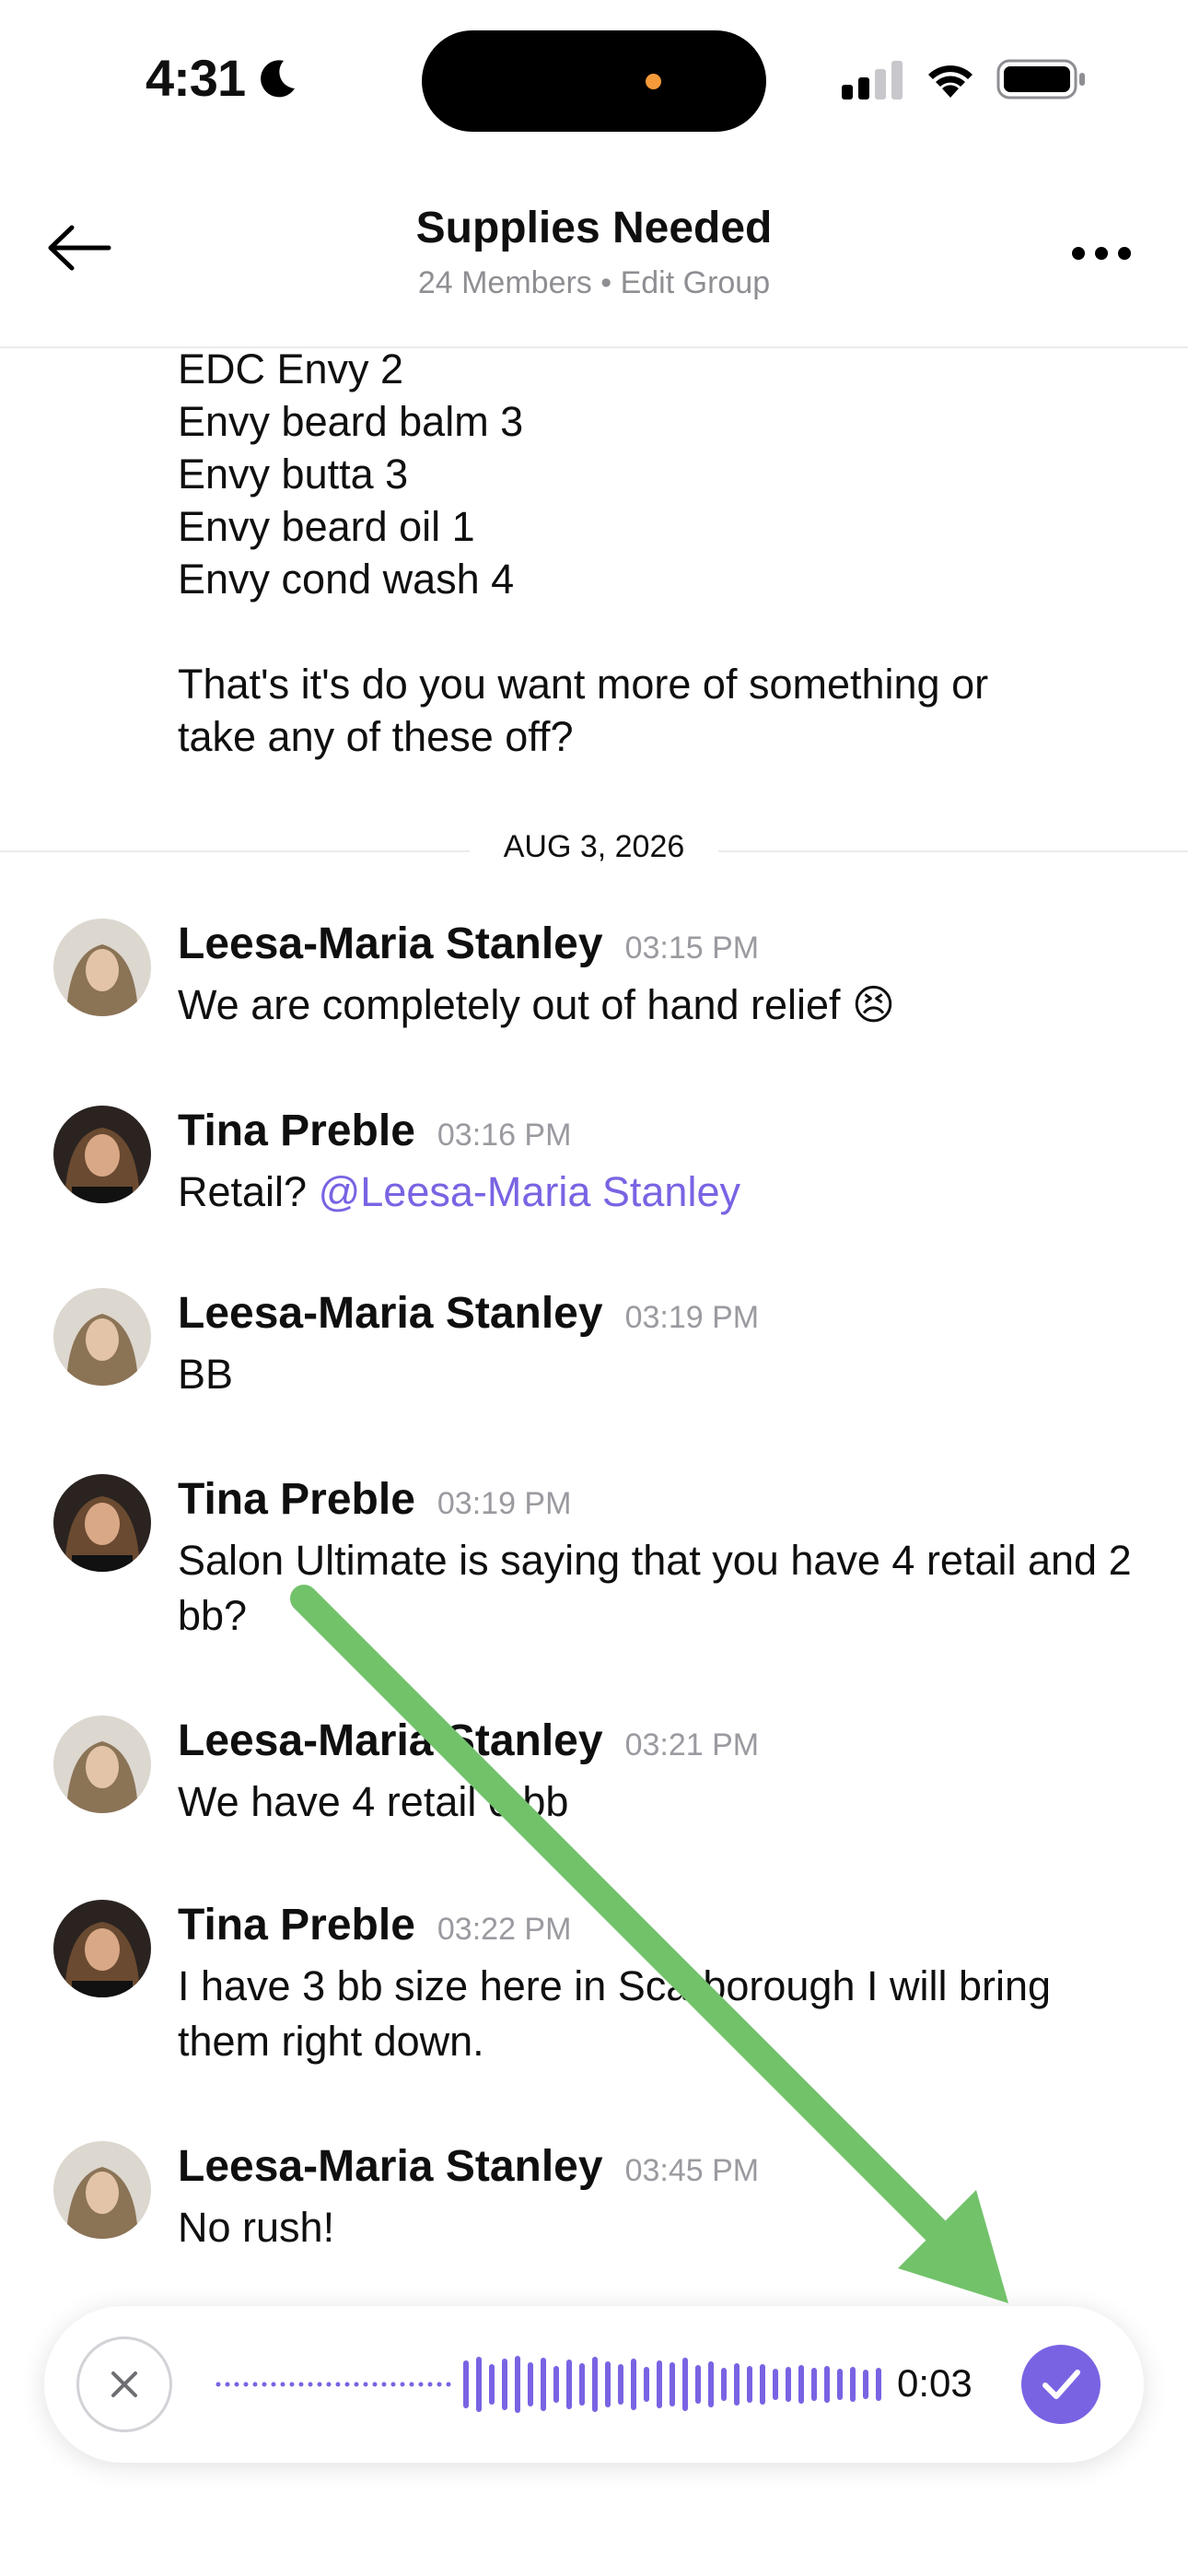  I want to click on message-text: We are completely out of hand relief 😣, so click(536, 1004).